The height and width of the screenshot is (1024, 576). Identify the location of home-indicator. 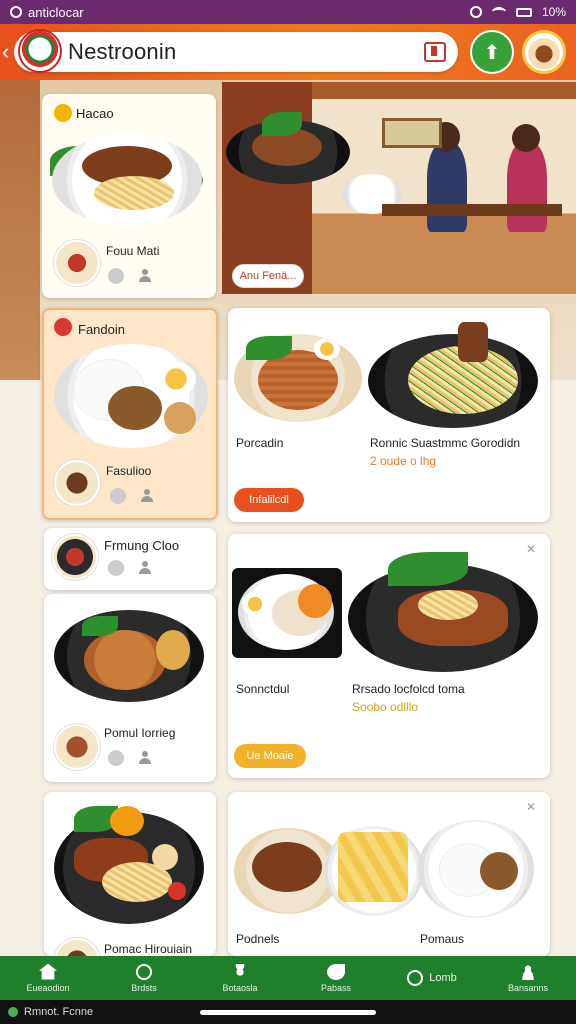
(288, 1012).